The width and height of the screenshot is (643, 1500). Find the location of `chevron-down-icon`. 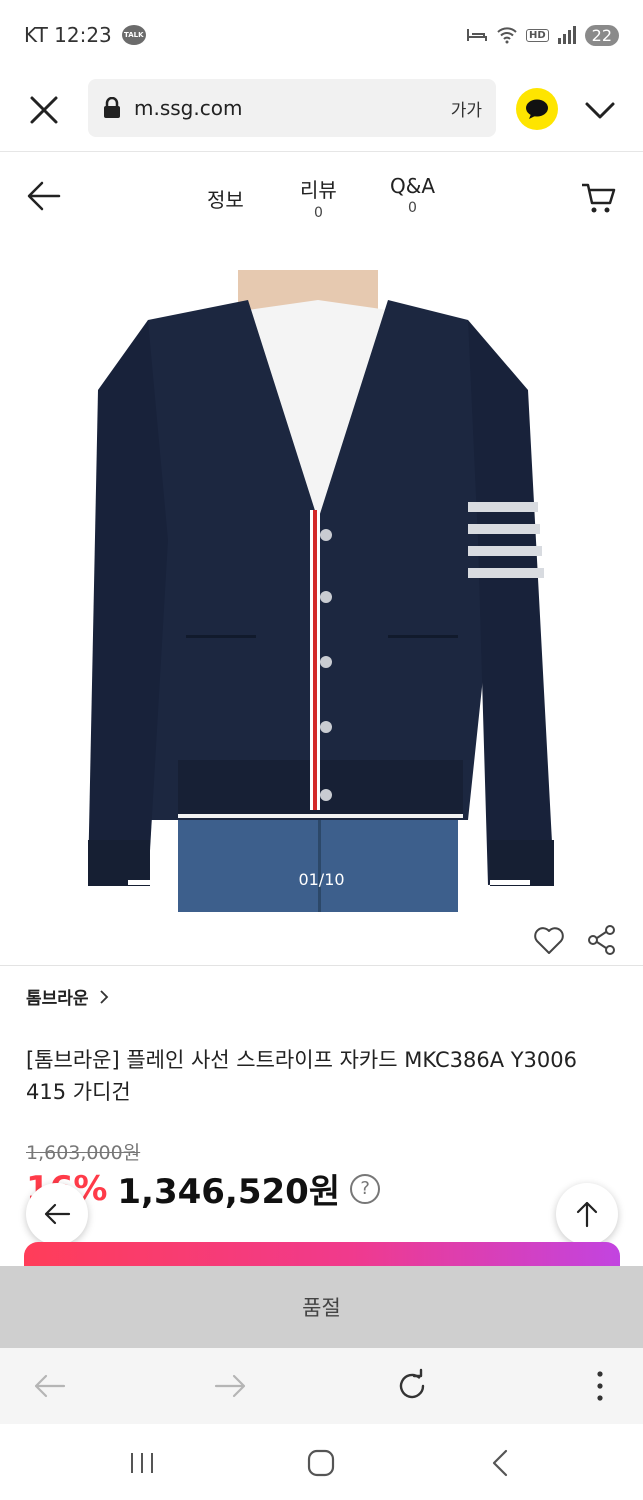

chevron-down-icon is located at coordinates (600, 110).